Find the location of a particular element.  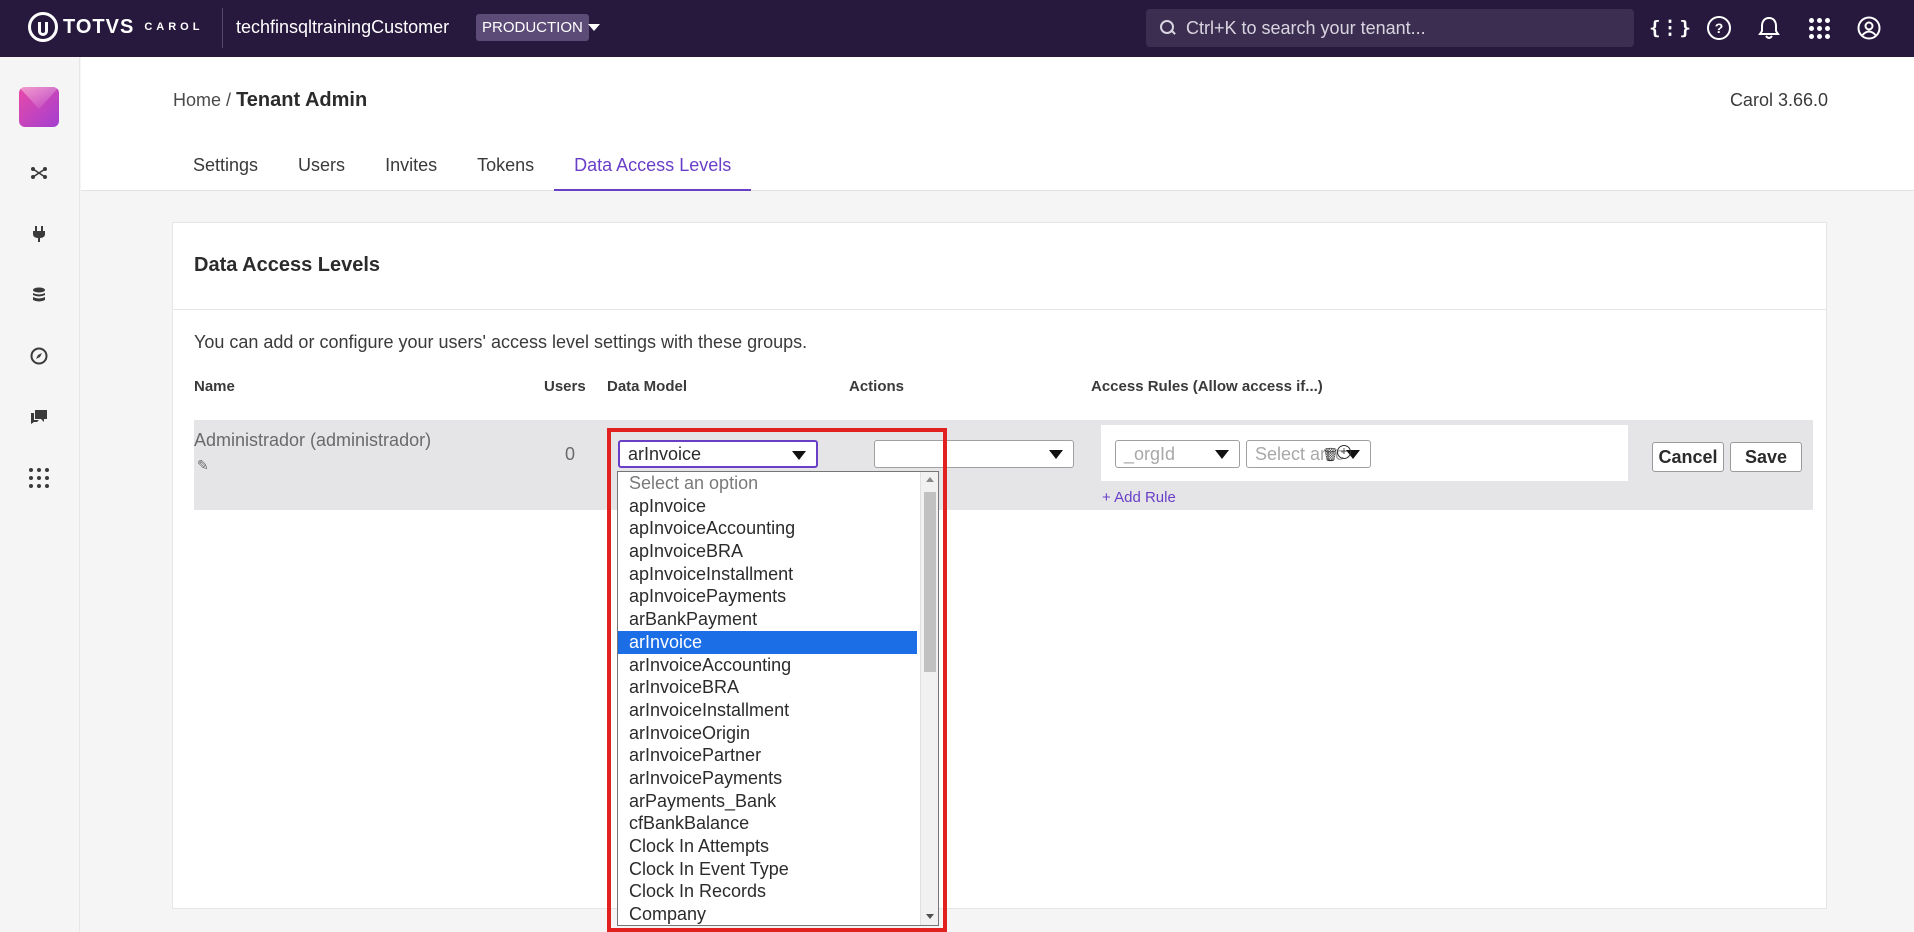

dropdown-option: arBankPayment is located at coordinates (767, 619).